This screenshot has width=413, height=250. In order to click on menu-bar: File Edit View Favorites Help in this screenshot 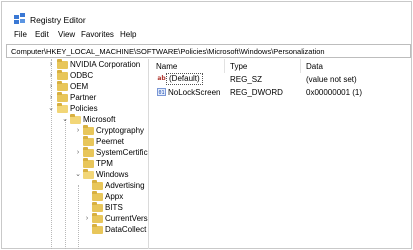, I will do `click(206, 36)`.